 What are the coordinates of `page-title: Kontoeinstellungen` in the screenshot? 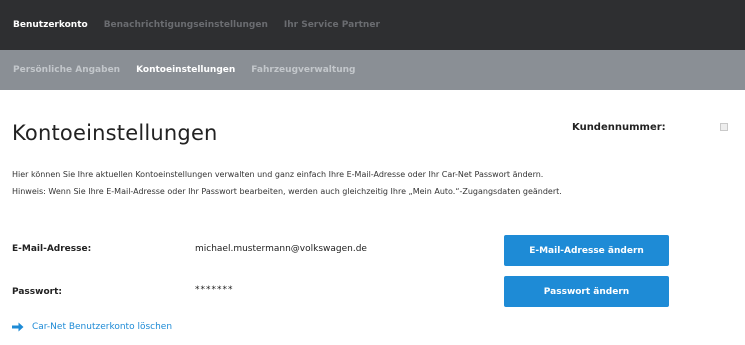 It's located at (115, 133).